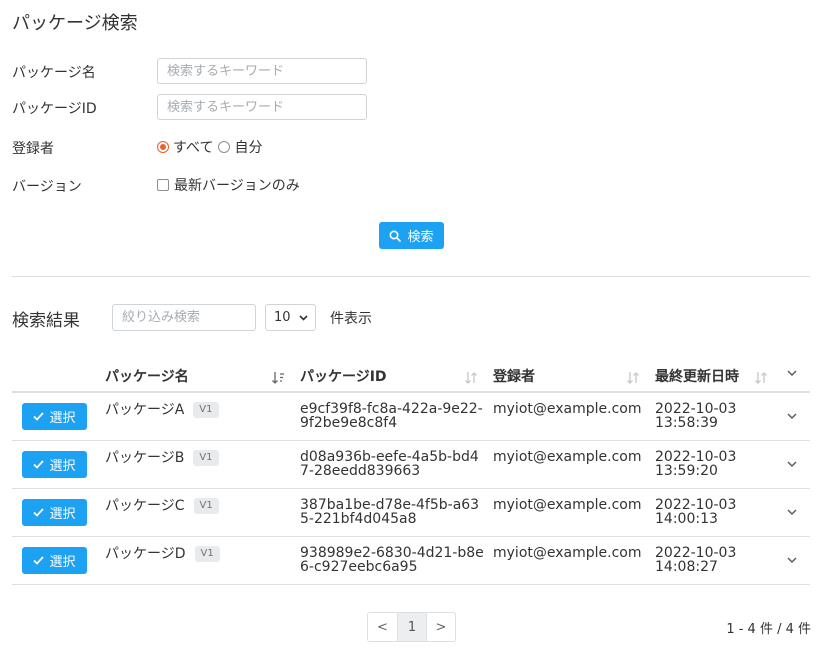 The image size is (827, 664). Describe the element at coordinates (75, 23) in the screenshot. I see `page-title: パッケージ検索` at that location.